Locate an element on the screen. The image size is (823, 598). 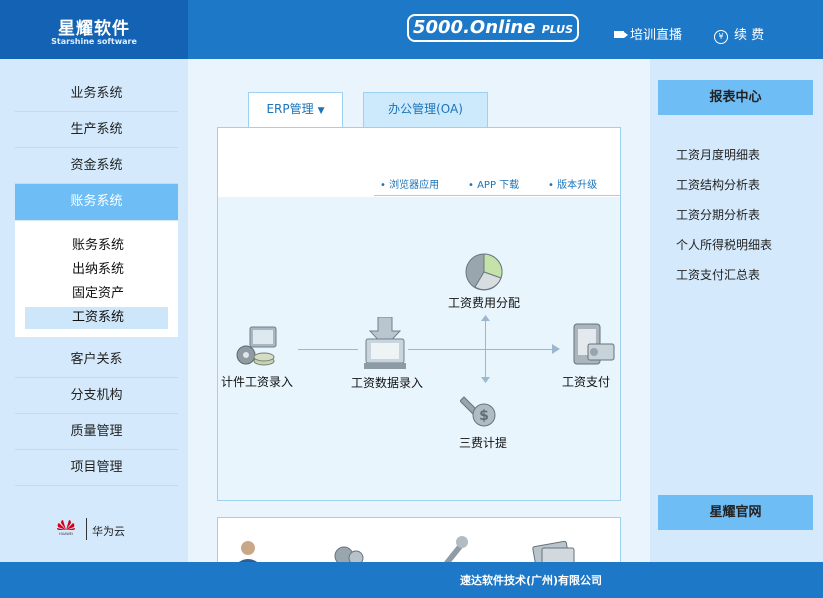
report-wage-period: 工资分期分析表 is located at coordinates (718, 214).